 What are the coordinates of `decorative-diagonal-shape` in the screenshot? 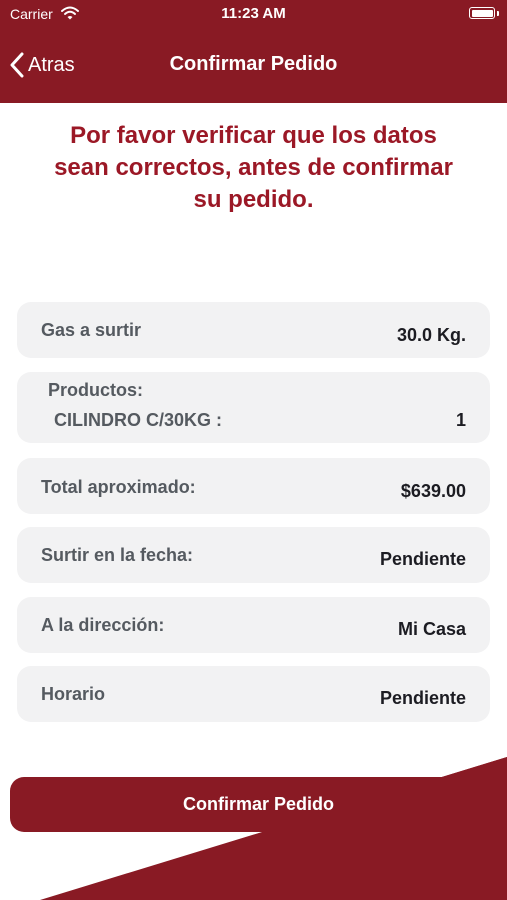 It's located at (273, 828).